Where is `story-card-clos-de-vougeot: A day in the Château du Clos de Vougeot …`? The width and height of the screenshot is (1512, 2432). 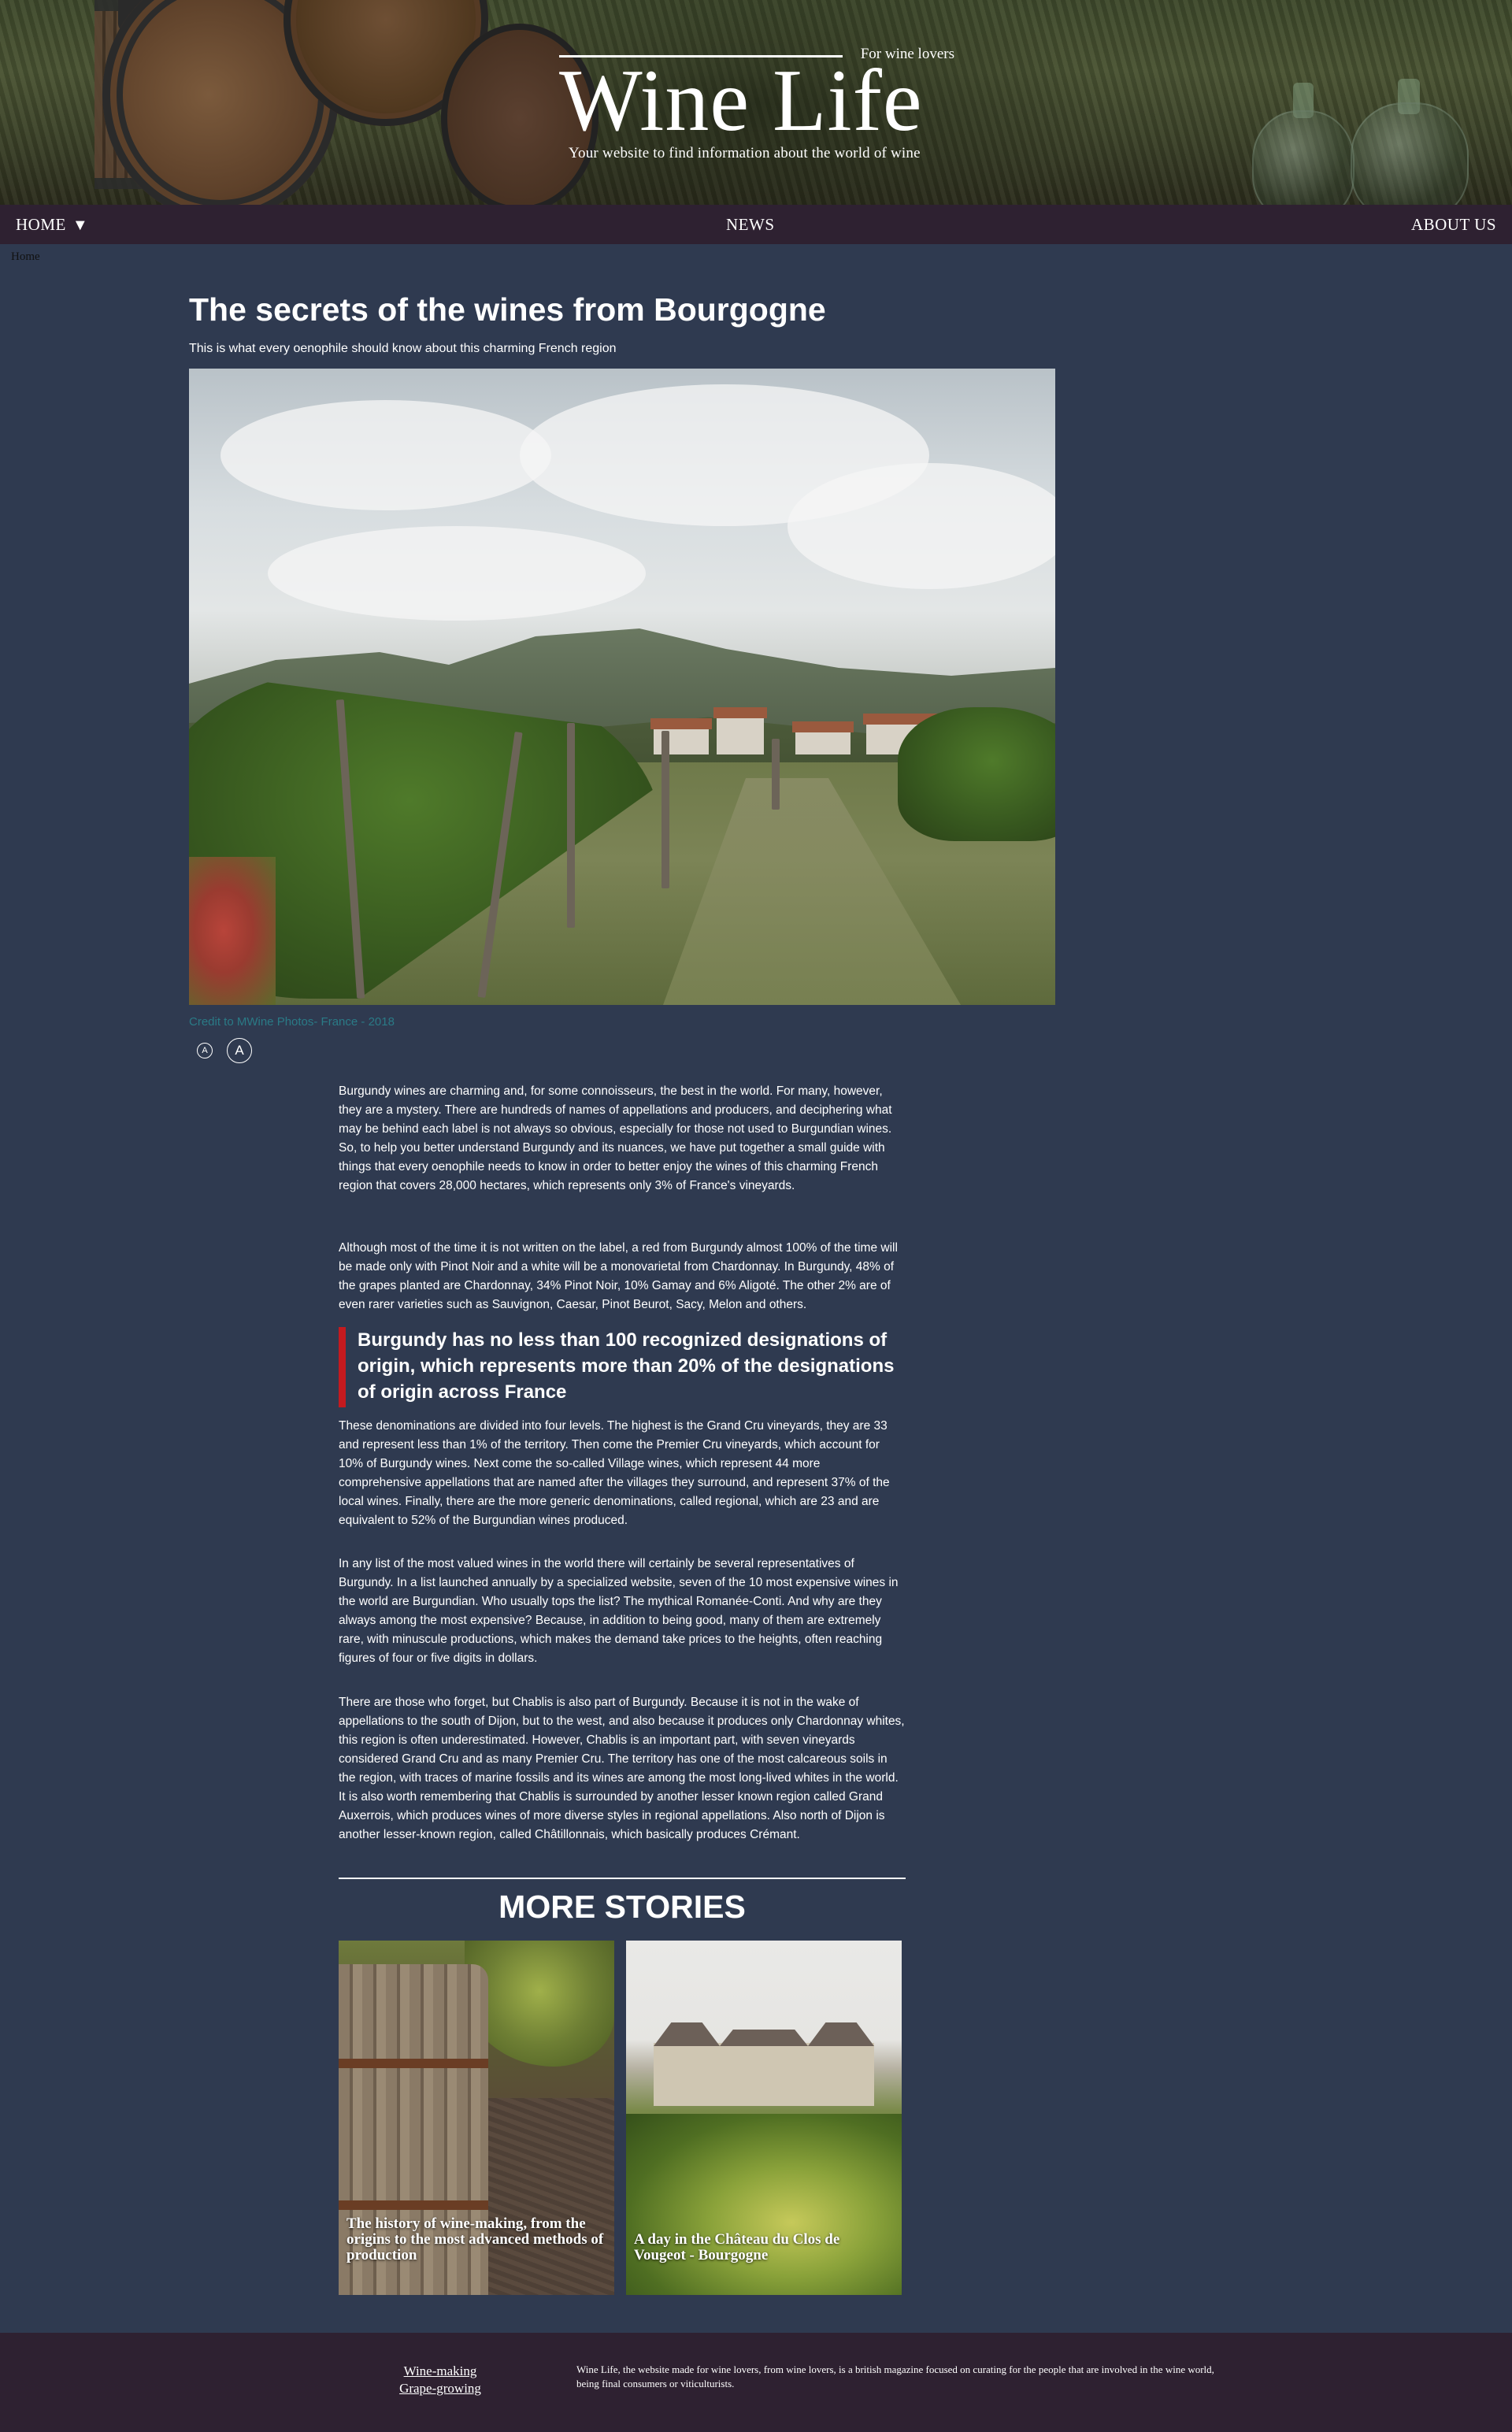 story-card-clos-de-vougeot: A day in the Château du Clos de Vougeot … is located at coordinates (764, 2118).